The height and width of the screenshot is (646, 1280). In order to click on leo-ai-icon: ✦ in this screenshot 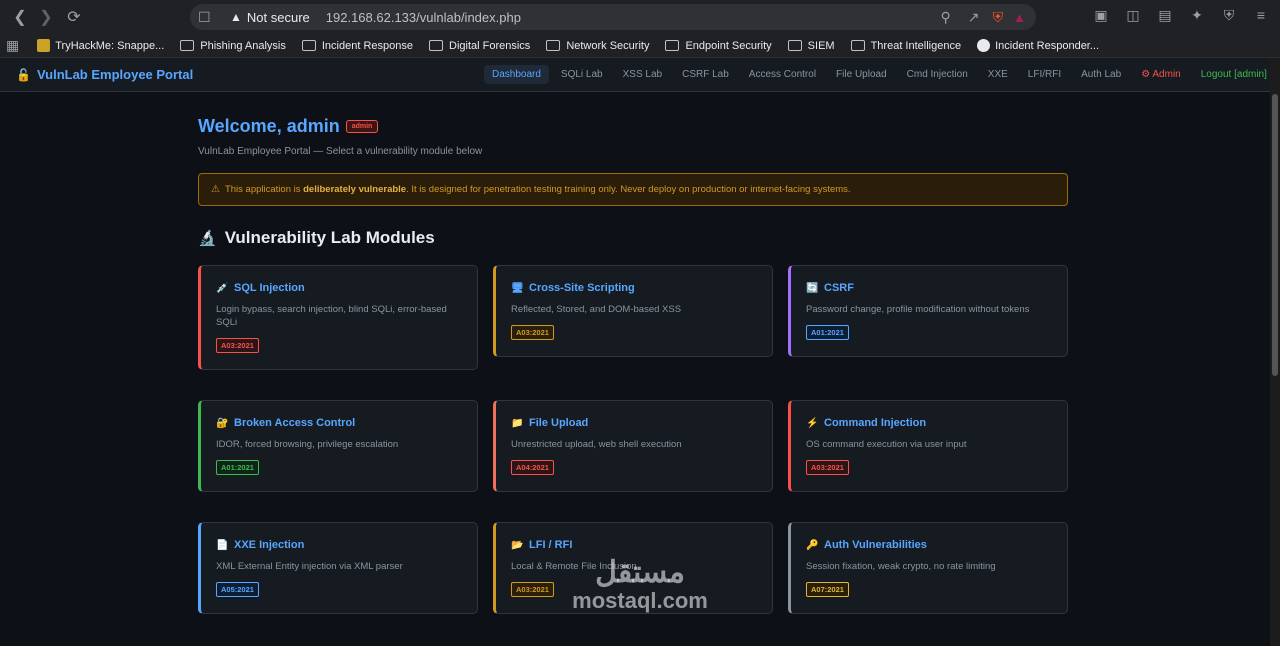, I will do `click(1197, 15)`.